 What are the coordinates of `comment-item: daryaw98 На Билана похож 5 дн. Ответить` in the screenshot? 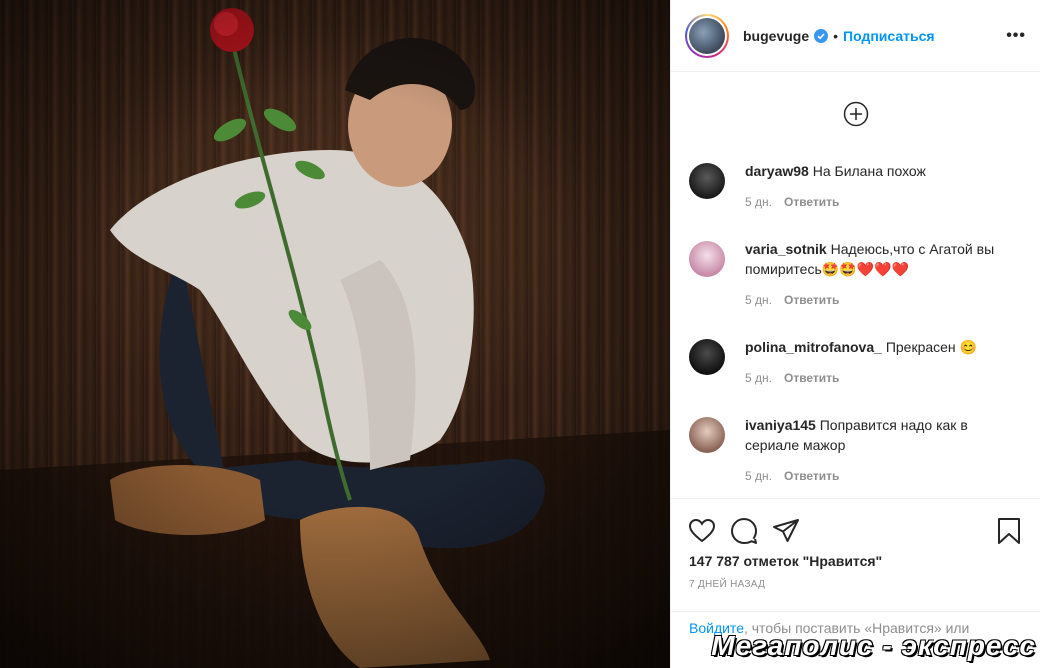 It's located at (855, 200).